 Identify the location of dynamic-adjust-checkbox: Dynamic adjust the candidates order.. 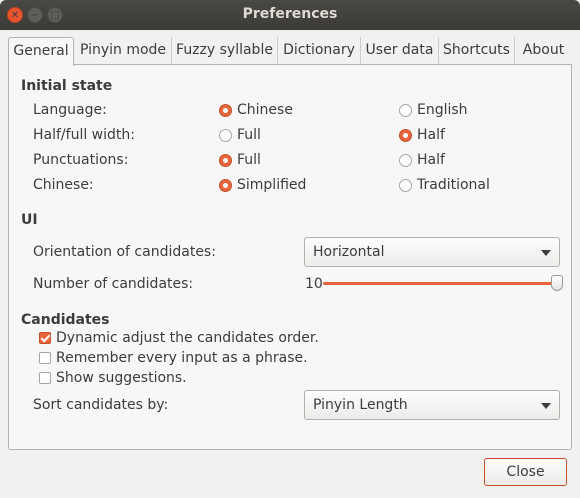
(179, 338).